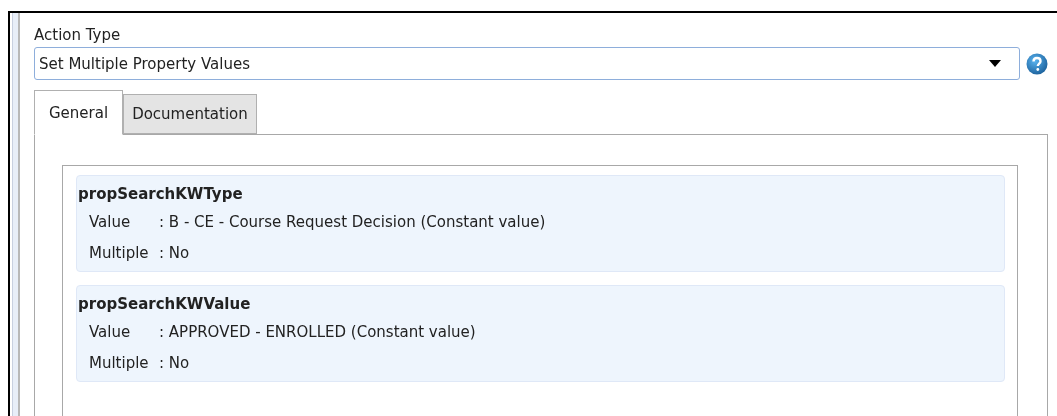  What do you see at coordinates (161, 194) in the screenshot?
I see `property-name: propSearchKWType` at bounding box center [161, 194].